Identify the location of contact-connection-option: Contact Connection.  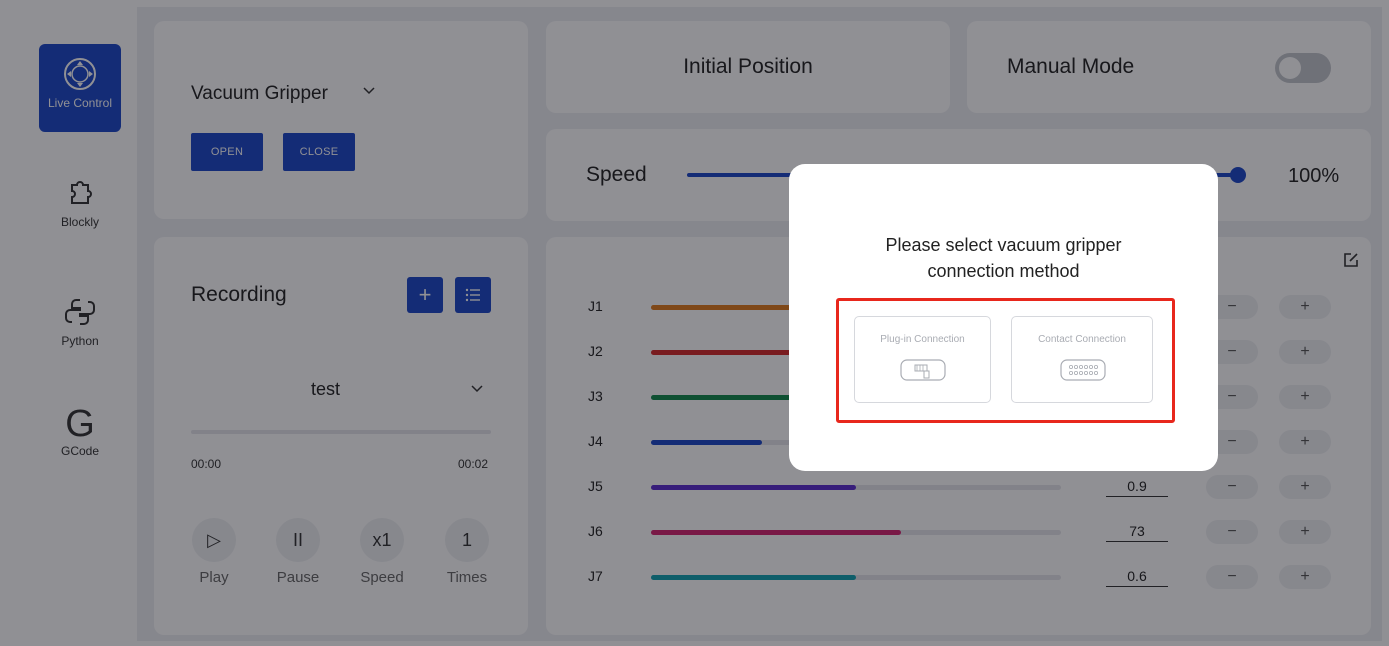
(1082, 359).